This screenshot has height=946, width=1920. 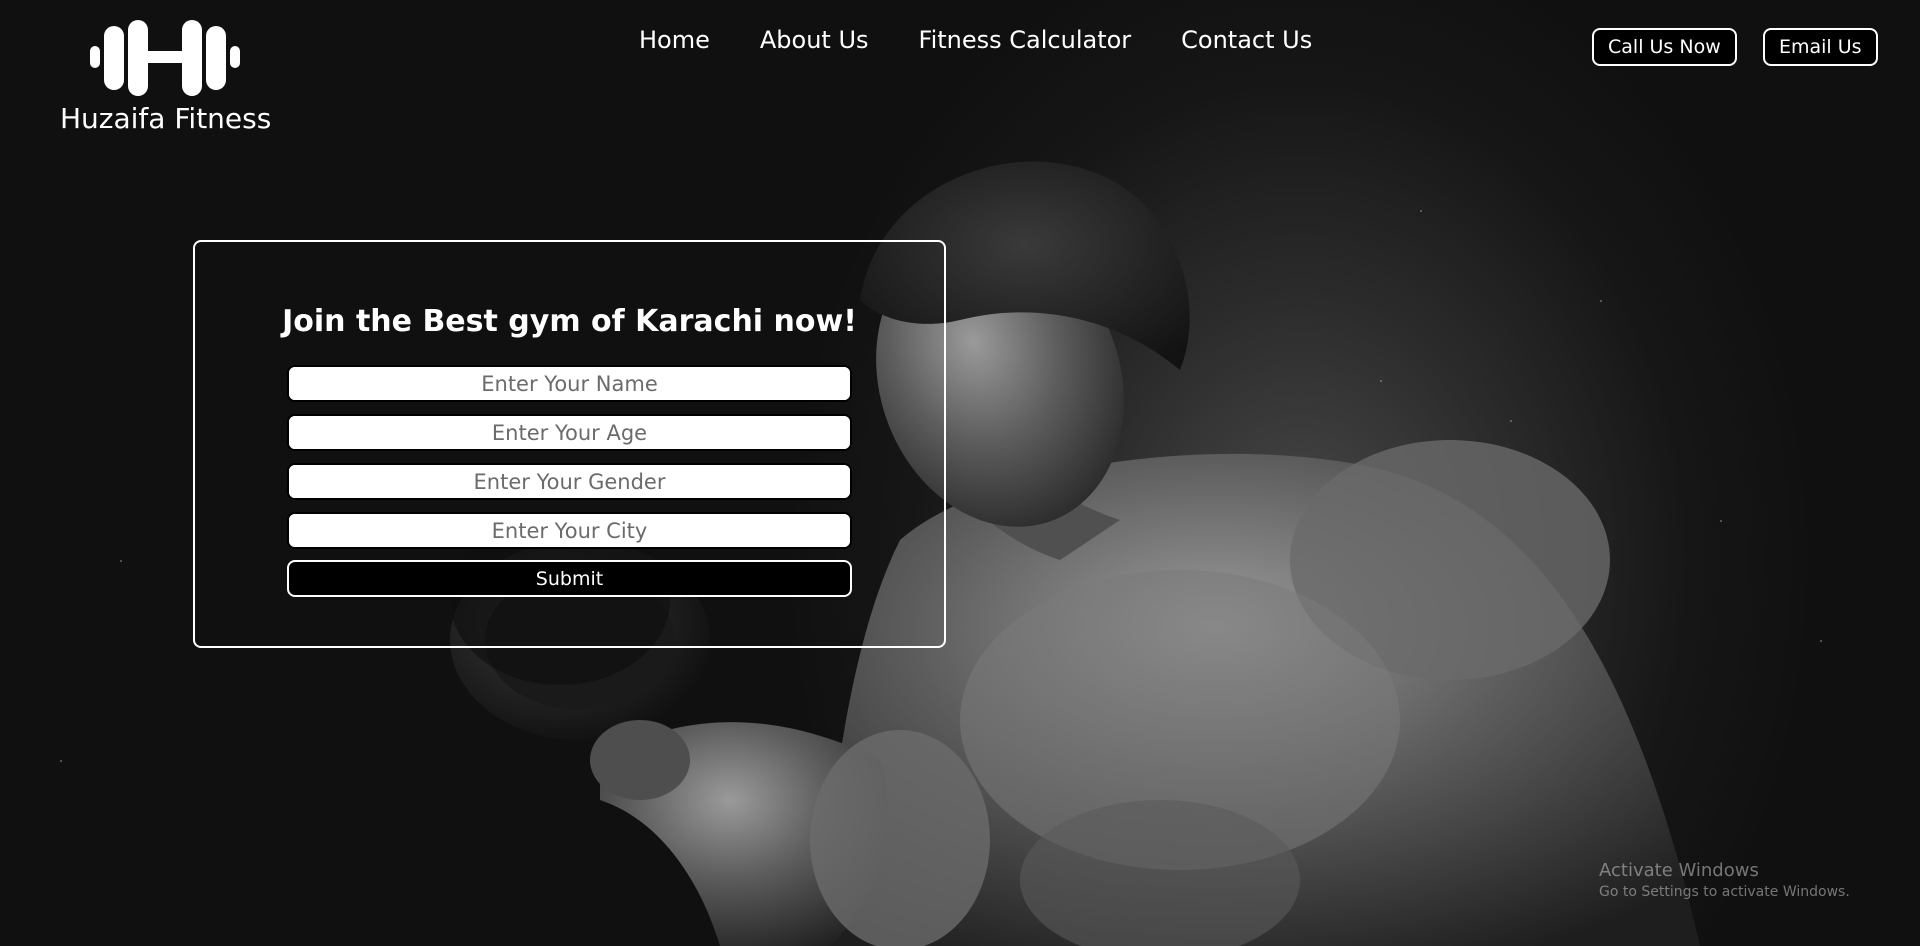 I want to click on city-input, so click(x=569, y=530).